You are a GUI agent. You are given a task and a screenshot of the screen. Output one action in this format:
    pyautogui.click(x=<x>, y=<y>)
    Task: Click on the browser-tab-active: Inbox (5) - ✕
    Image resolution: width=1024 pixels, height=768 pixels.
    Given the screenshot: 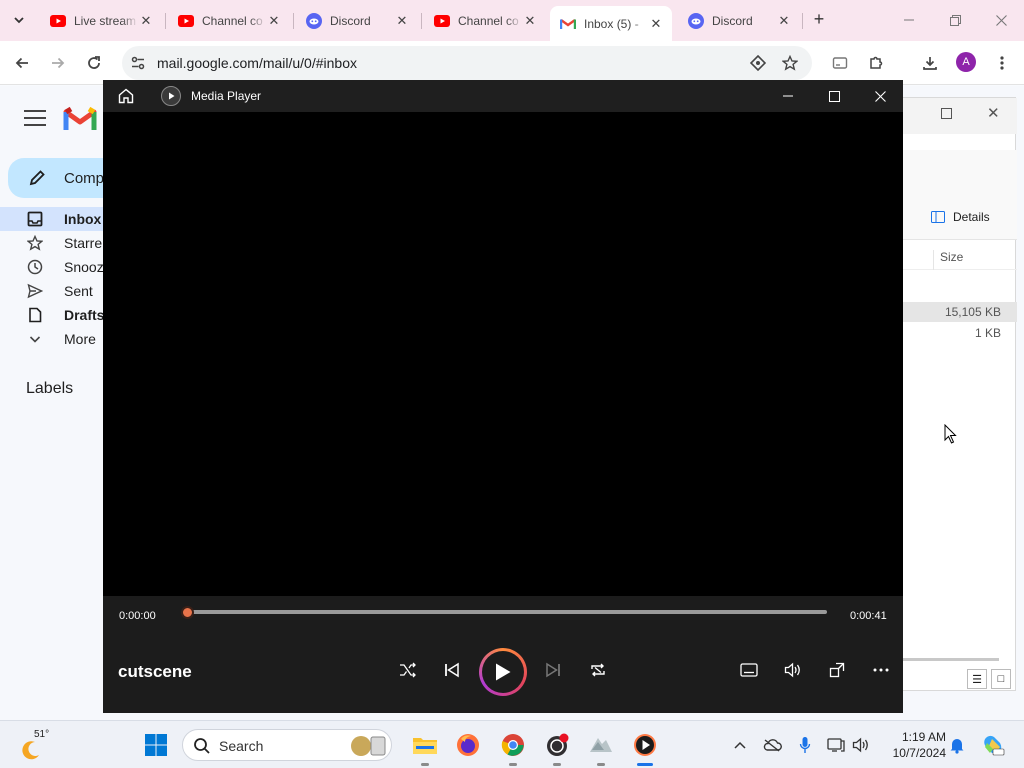 What is the action you would take?
    pyautogui.click(x=611, y=23)
    